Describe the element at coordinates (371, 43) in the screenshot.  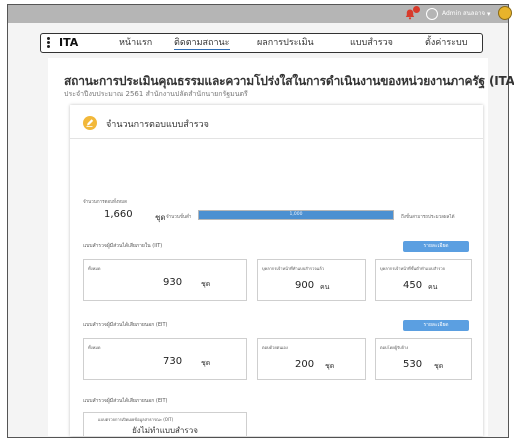
I see `nav-item-survey: แบบสำรวจ` at that location.